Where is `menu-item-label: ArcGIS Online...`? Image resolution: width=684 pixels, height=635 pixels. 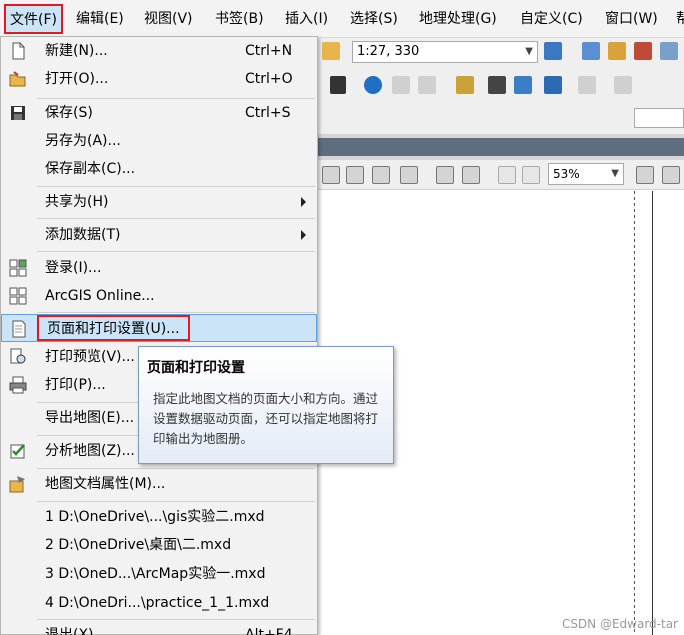
menu-item-label: ArcGIS Online... is located at coordinates (100, 296).